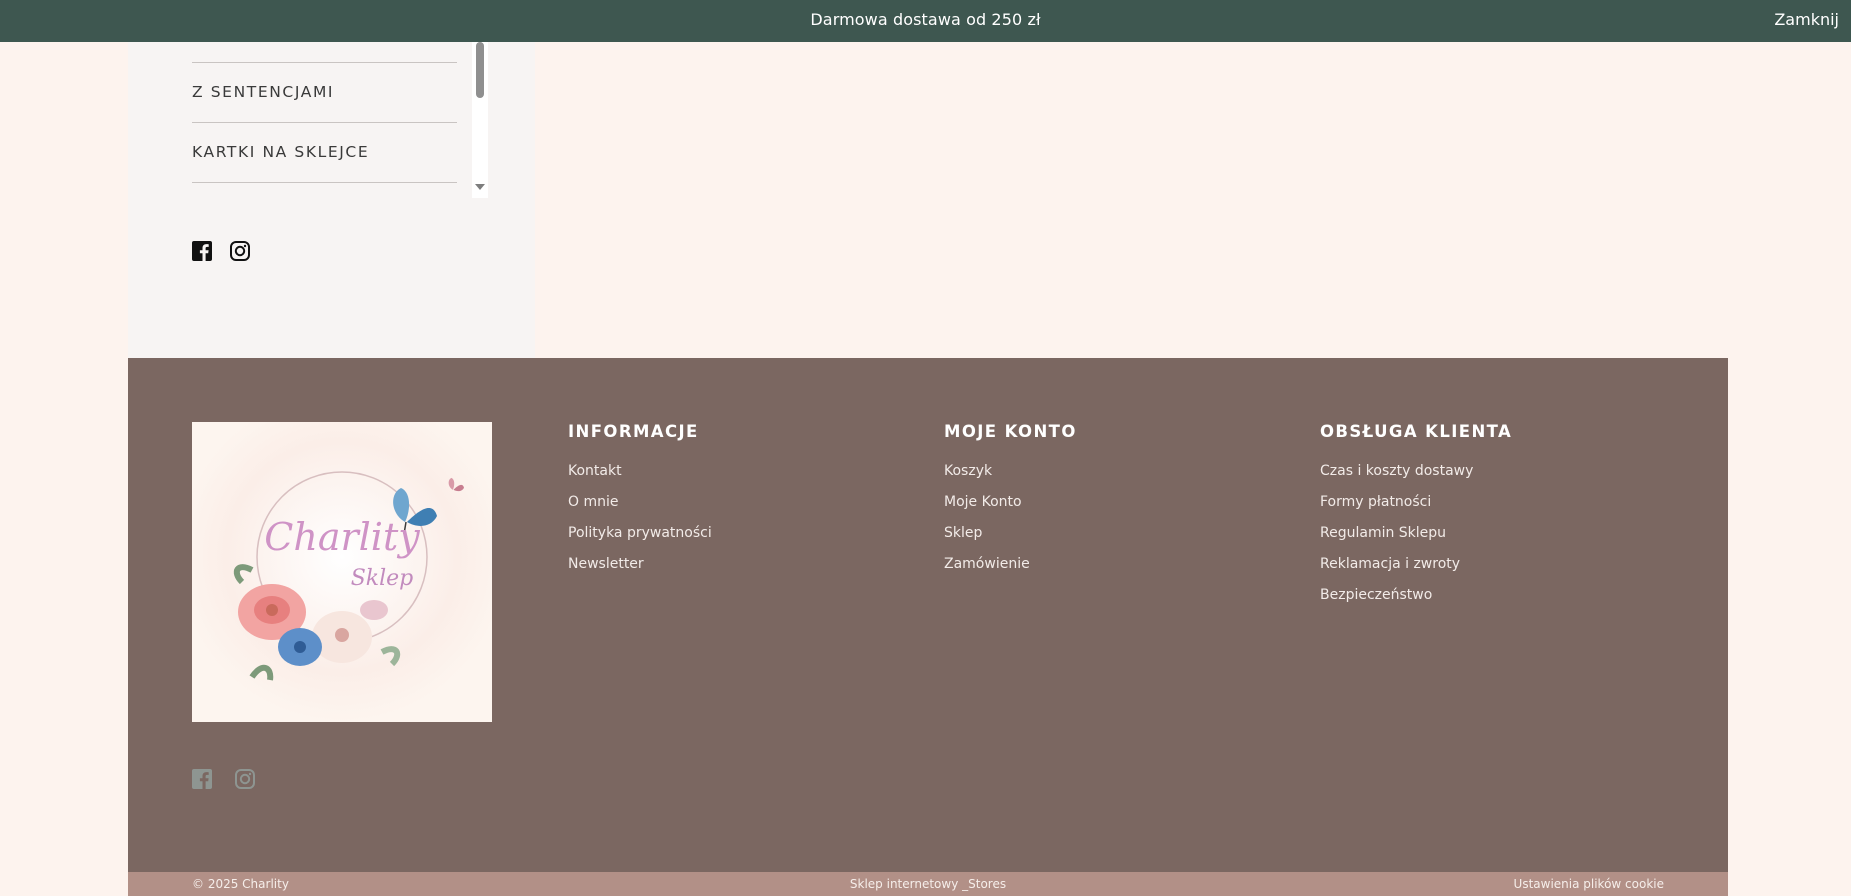  I want to click on category-item-z-sentencjami: Z SENTENCJAMI, so click(324, 92).